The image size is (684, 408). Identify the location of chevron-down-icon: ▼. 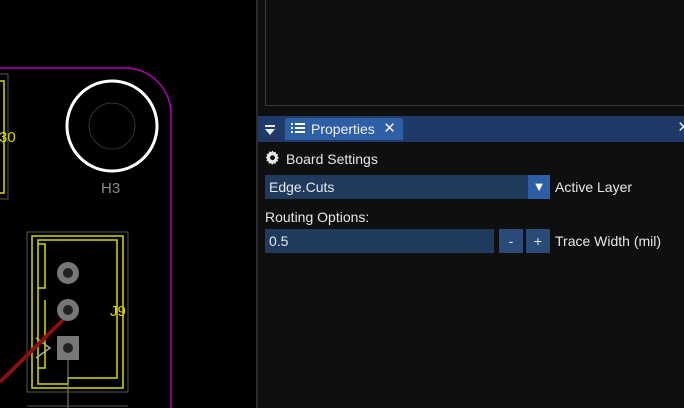
(539, 187).